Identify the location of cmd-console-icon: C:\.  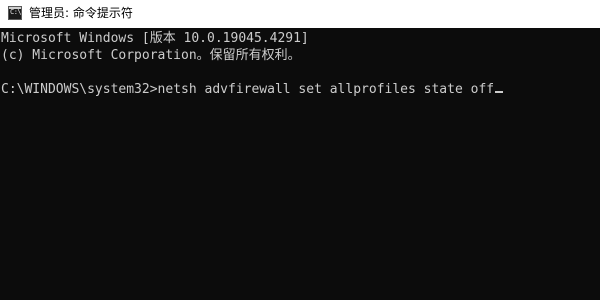
(15, 13).